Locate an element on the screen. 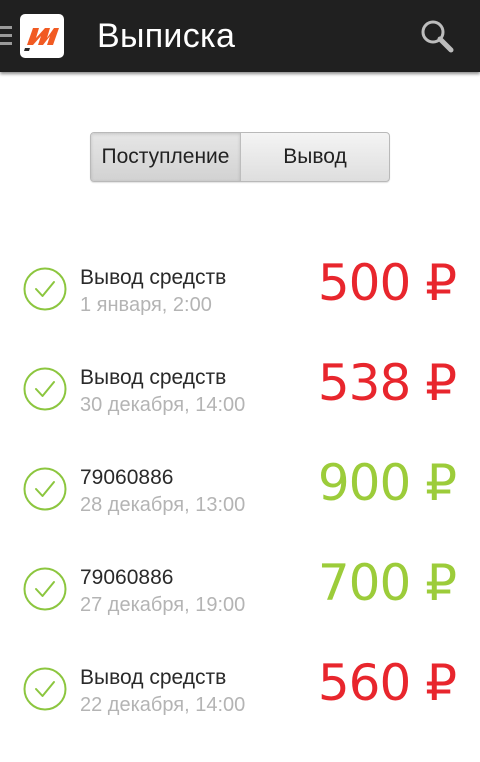  search-icon is located at coordinates (438, 36).